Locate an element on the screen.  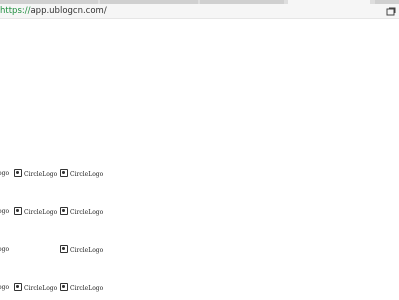
url-host: app.ublogcn.com/ is located at coordinates (68, 11).